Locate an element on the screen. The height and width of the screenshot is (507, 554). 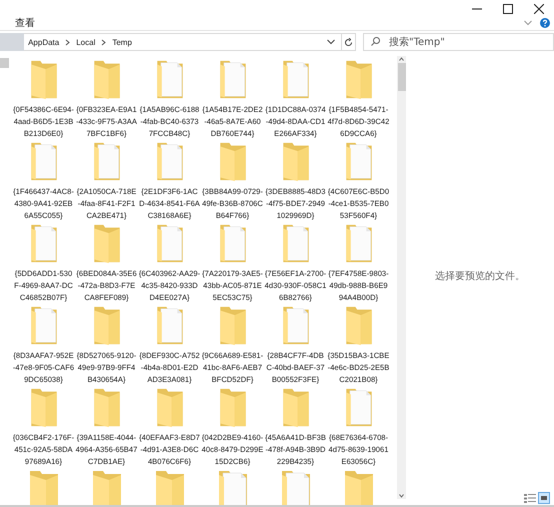
help-icon is located at coordinates (545, 23).